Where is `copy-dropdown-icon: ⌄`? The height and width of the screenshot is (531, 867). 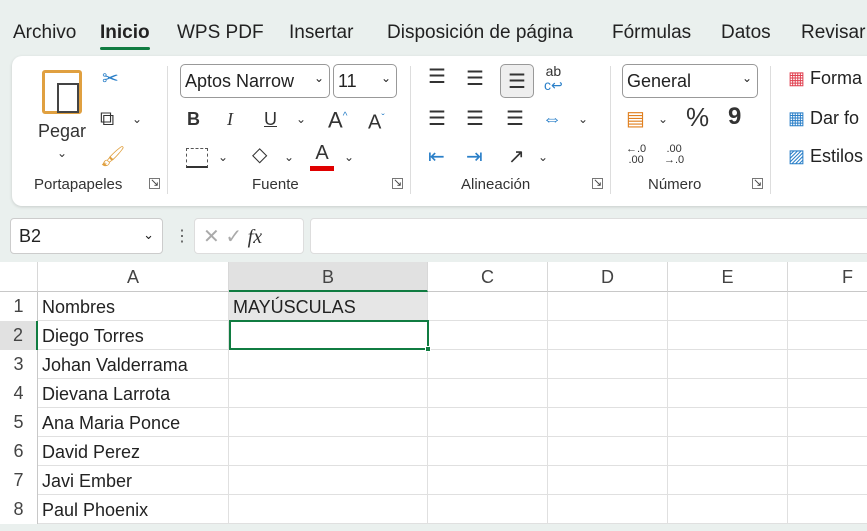 copy-dropdown-icon: ⌄ is located at coordinates (137, 119).